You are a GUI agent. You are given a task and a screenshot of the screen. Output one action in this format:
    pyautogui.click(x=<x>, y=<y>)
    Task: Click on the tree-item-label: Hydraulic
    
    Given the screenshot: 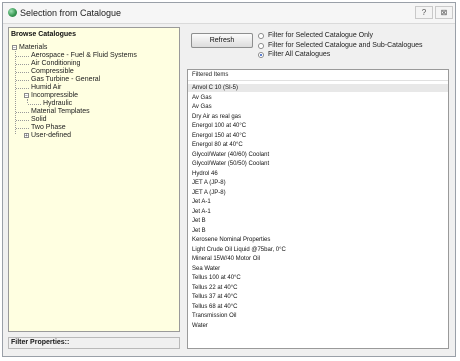 What is the action you would take?
    pyautogui.click(x=58, y=103)
    